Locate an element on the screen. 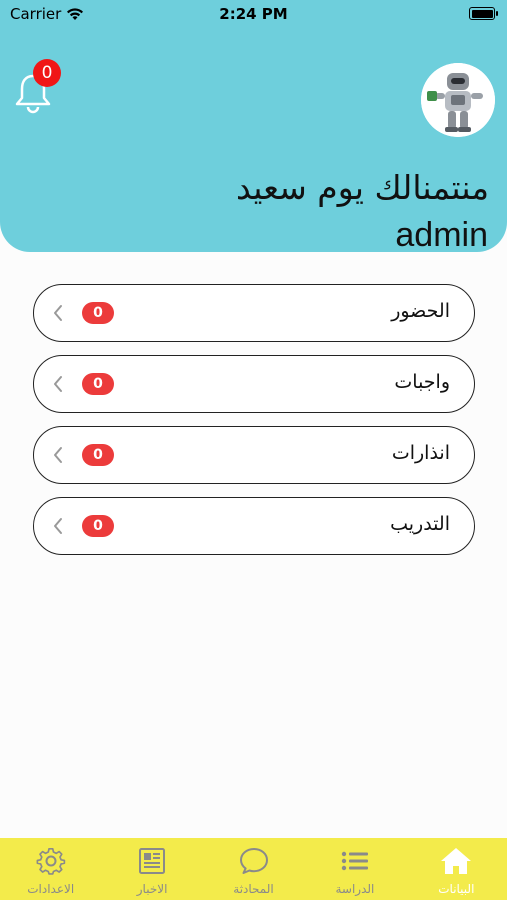 Image resolution: width=507 pixels, height=900 pixels. menu-item-attendance: الحضور 0 is located at coordinates (254, 313).